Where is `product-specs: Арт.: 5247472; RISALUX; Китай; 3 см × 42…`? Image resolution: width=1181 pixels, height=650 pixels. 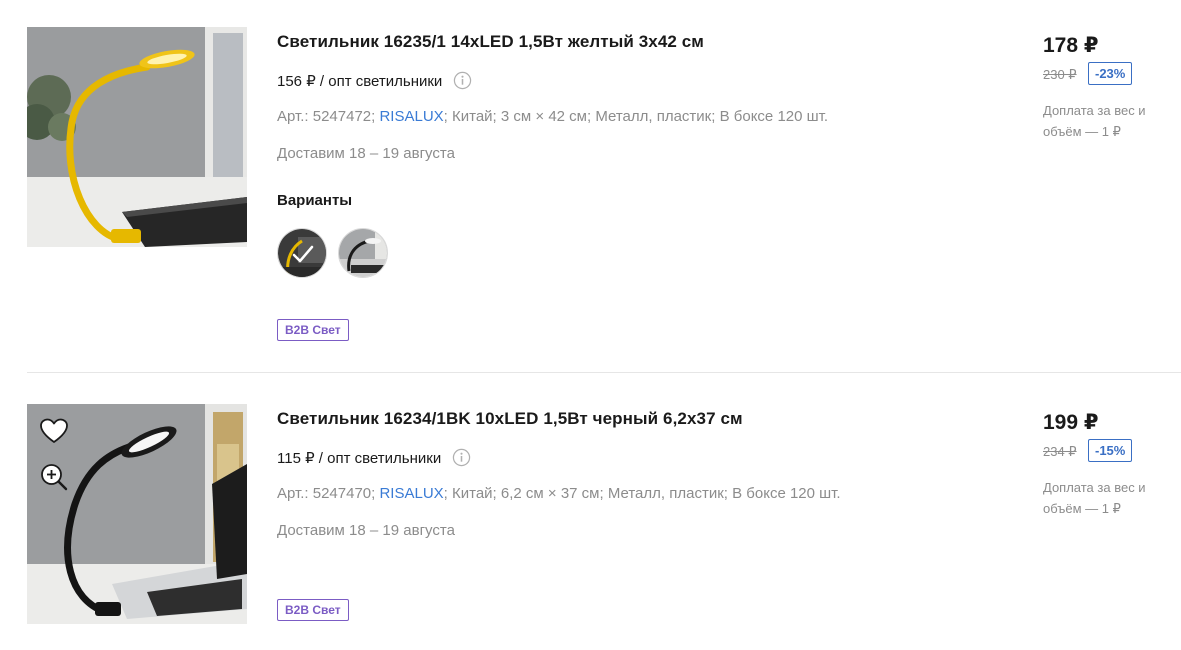 product-specs: Арт.: 5247472; RISALUX; Китай; 3 см × 42… is located at coordinates (553, 116).